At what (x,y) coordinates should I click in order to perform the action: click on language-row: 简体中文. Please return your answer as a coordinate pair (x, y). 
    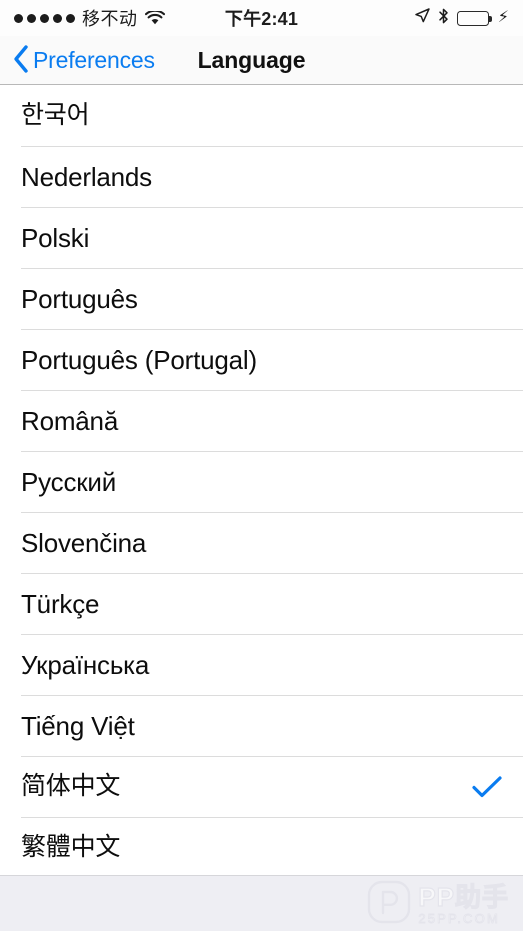
    Looking at the image, I should click on (261, 786).